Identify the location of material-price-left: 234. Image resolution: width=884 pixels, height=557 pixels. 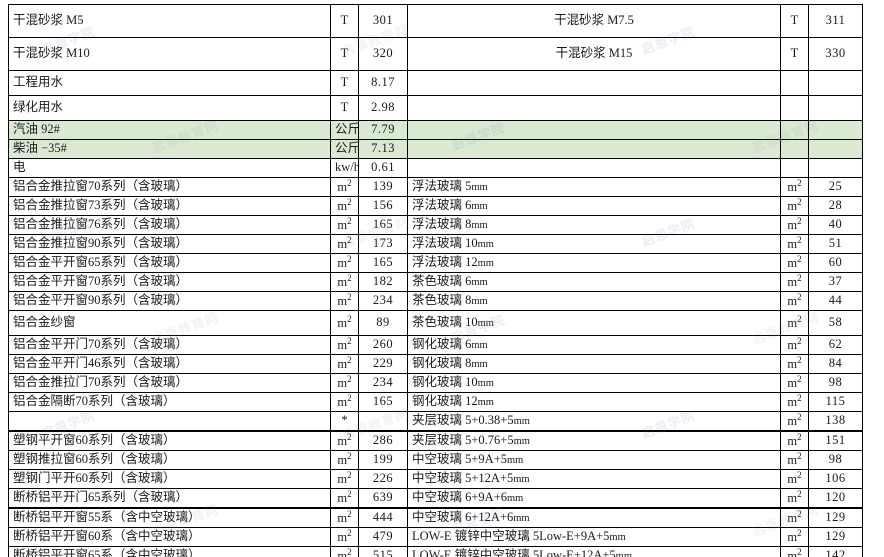
(383, 383).